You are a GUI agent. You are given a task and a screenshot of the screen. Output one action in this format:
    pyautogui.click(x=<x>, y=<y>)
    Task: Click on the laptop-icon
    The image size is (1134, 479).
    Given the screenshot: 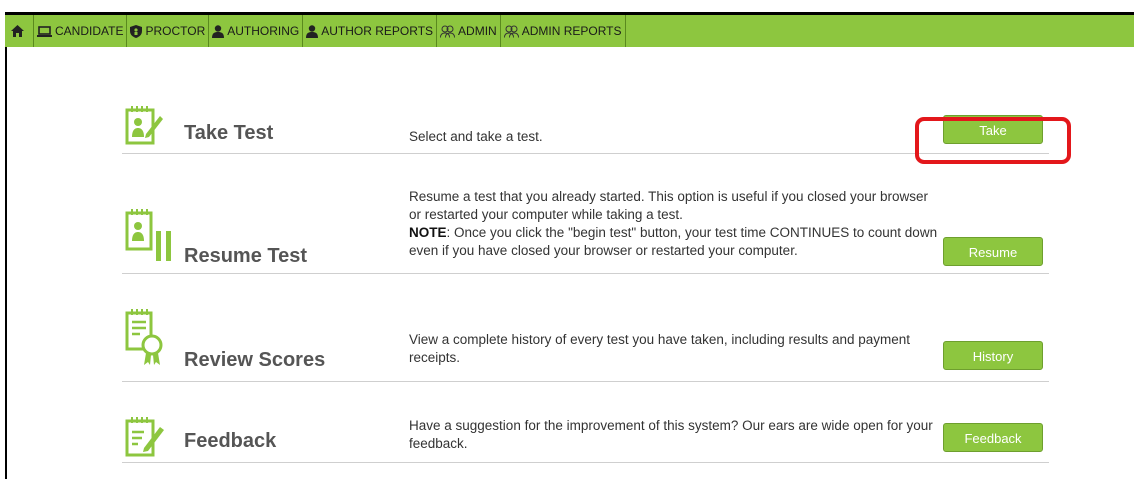 What is the action you would take?
    pyautogui.click(x=44, y=31)
    